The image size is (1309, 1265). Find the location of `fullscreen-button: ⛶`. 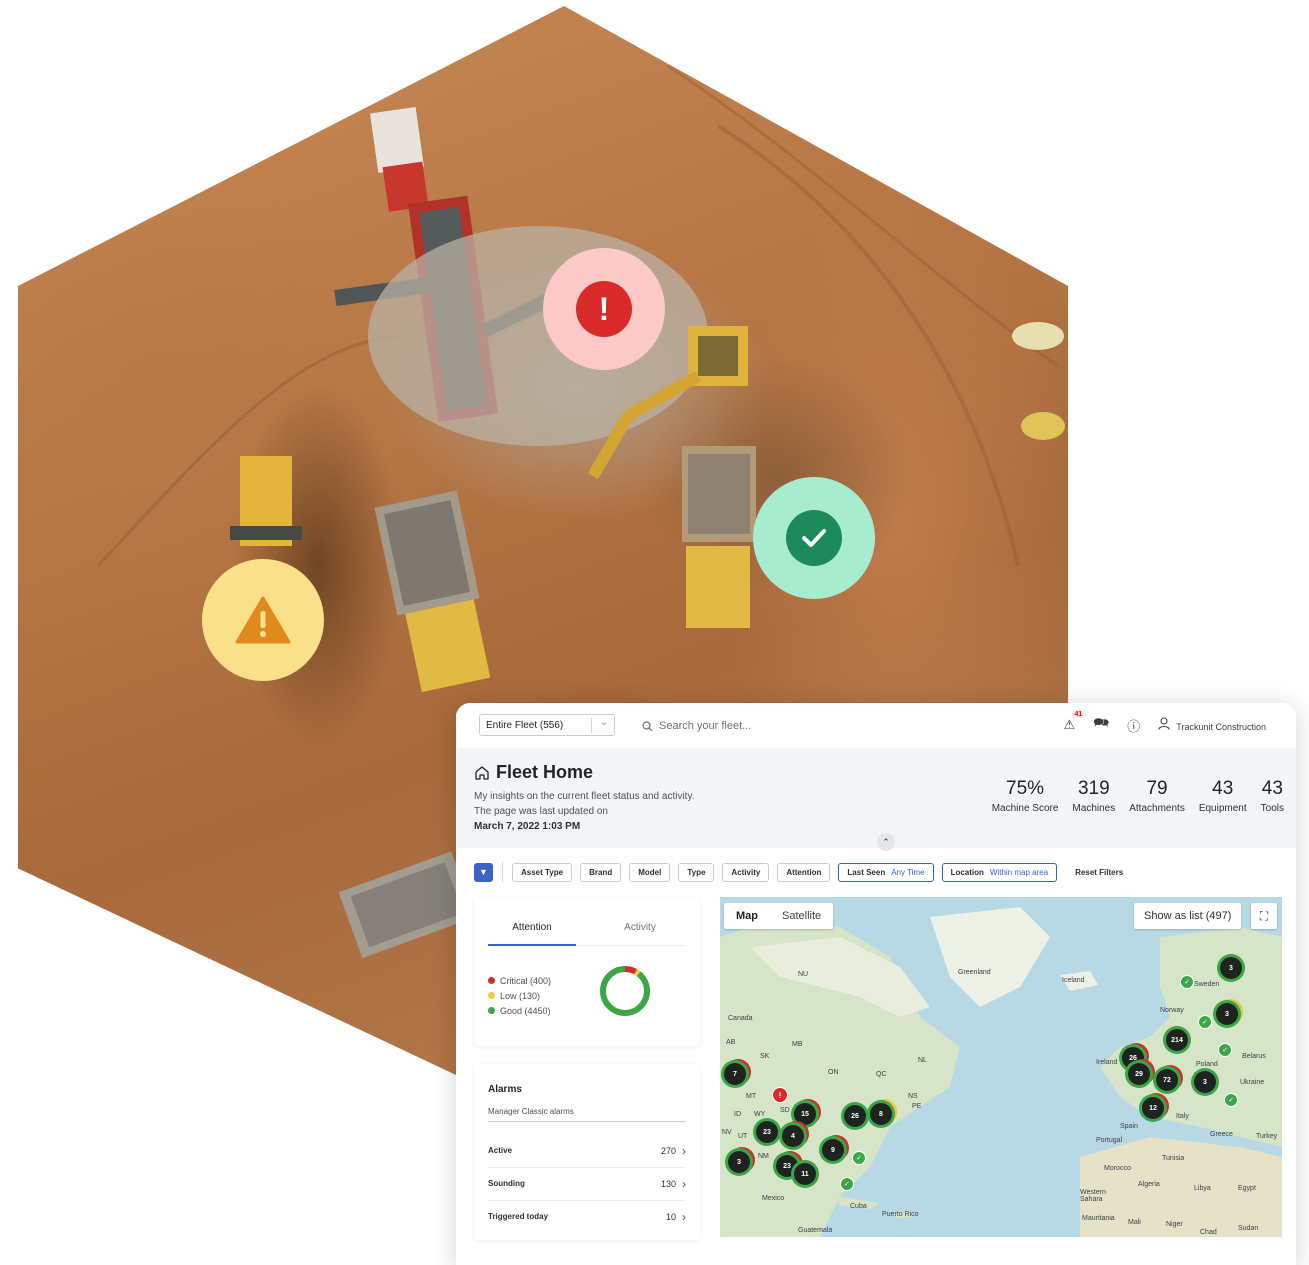

fullscreen-button: ⛶ is located at coordinates (1264, 916).